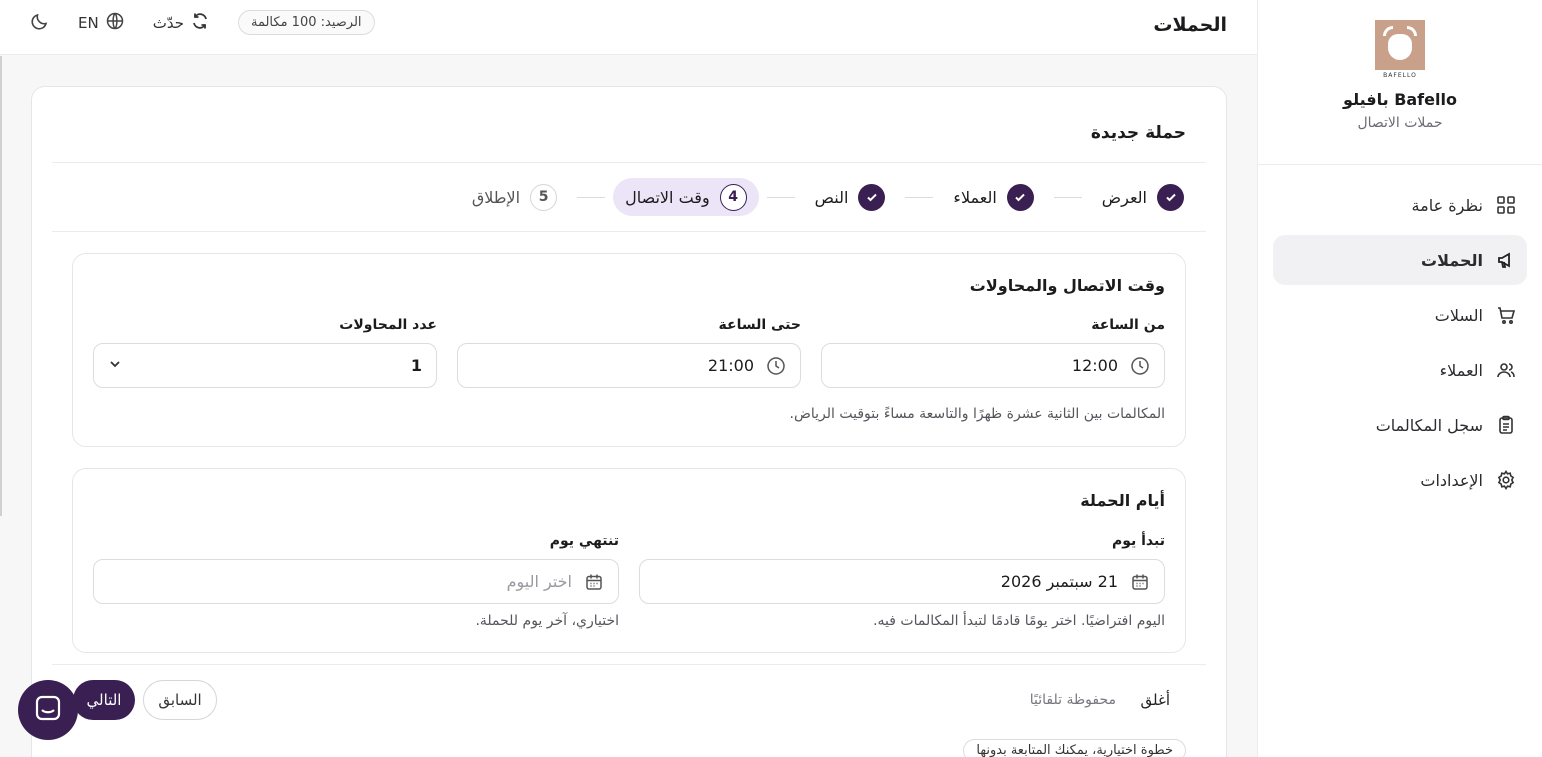  I want to click on sidebar-item-customers: العملاء, so click(1400, 370).